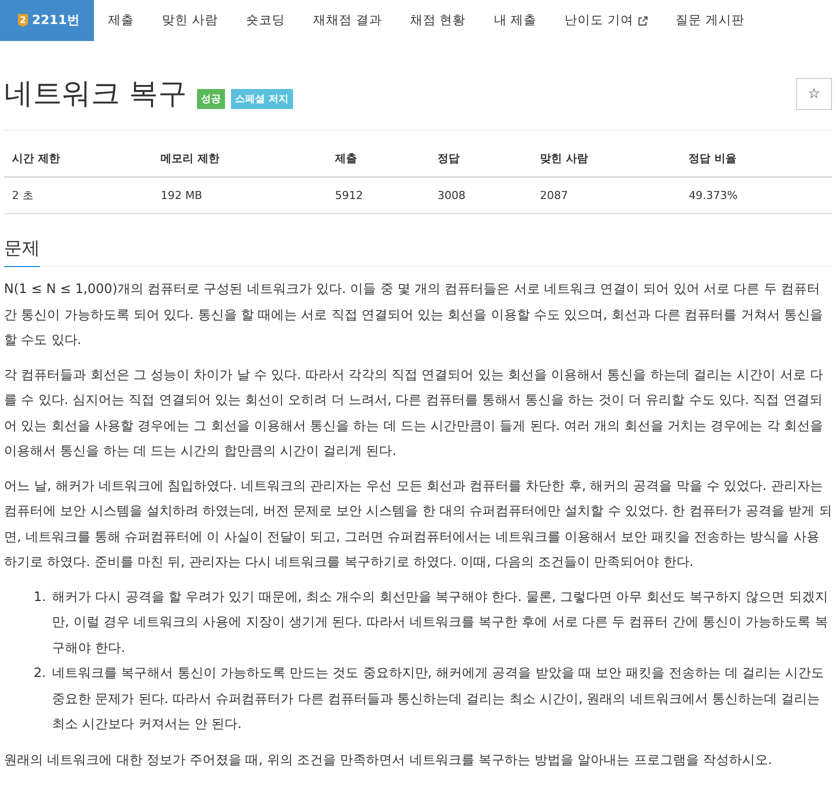  What do you see at coordinates (814, 94) in the screenshot?
I see `favorite-button: ☆` at bounding box center [814, 94].